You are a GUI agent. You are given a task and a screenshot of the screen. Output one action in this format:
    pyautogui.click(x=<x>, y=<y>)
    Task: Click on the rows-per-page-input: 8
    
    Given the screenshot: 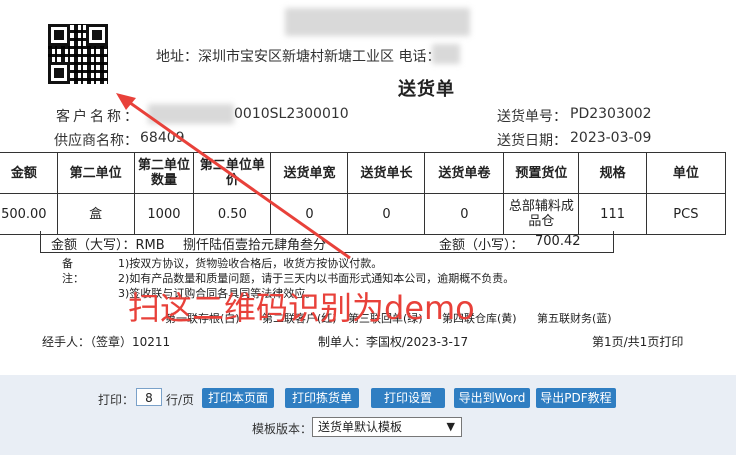 What is the action you would take?
    pyautogui.click(x=149, y=397)
    